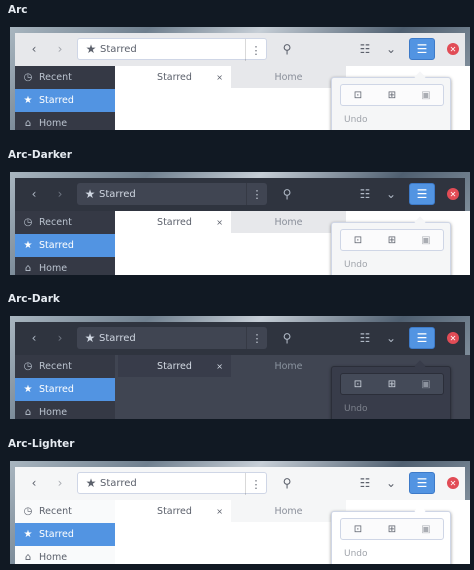 This screenshot has height=570, width=474. I want to click on chevron-right-icon: ›, so click(60, 338).